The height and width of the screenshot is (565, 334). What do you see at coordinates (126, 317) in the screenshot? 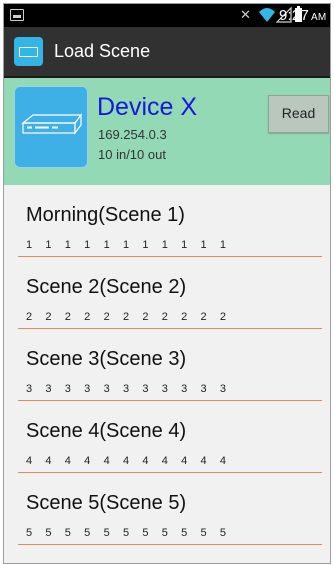
I see `scene-values: 22222222222` at bounding box center [126, 317].